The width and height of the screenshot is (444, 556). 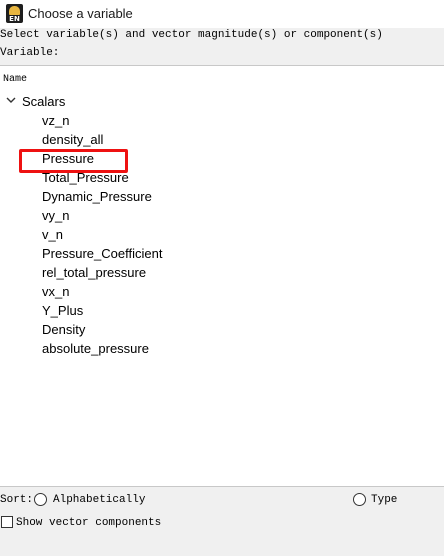 What do you see at coordinates (85, 177) in the screenshot?
I see `tree-item-total-pressure: Total_Pressure` at bounding box center [85, 177].